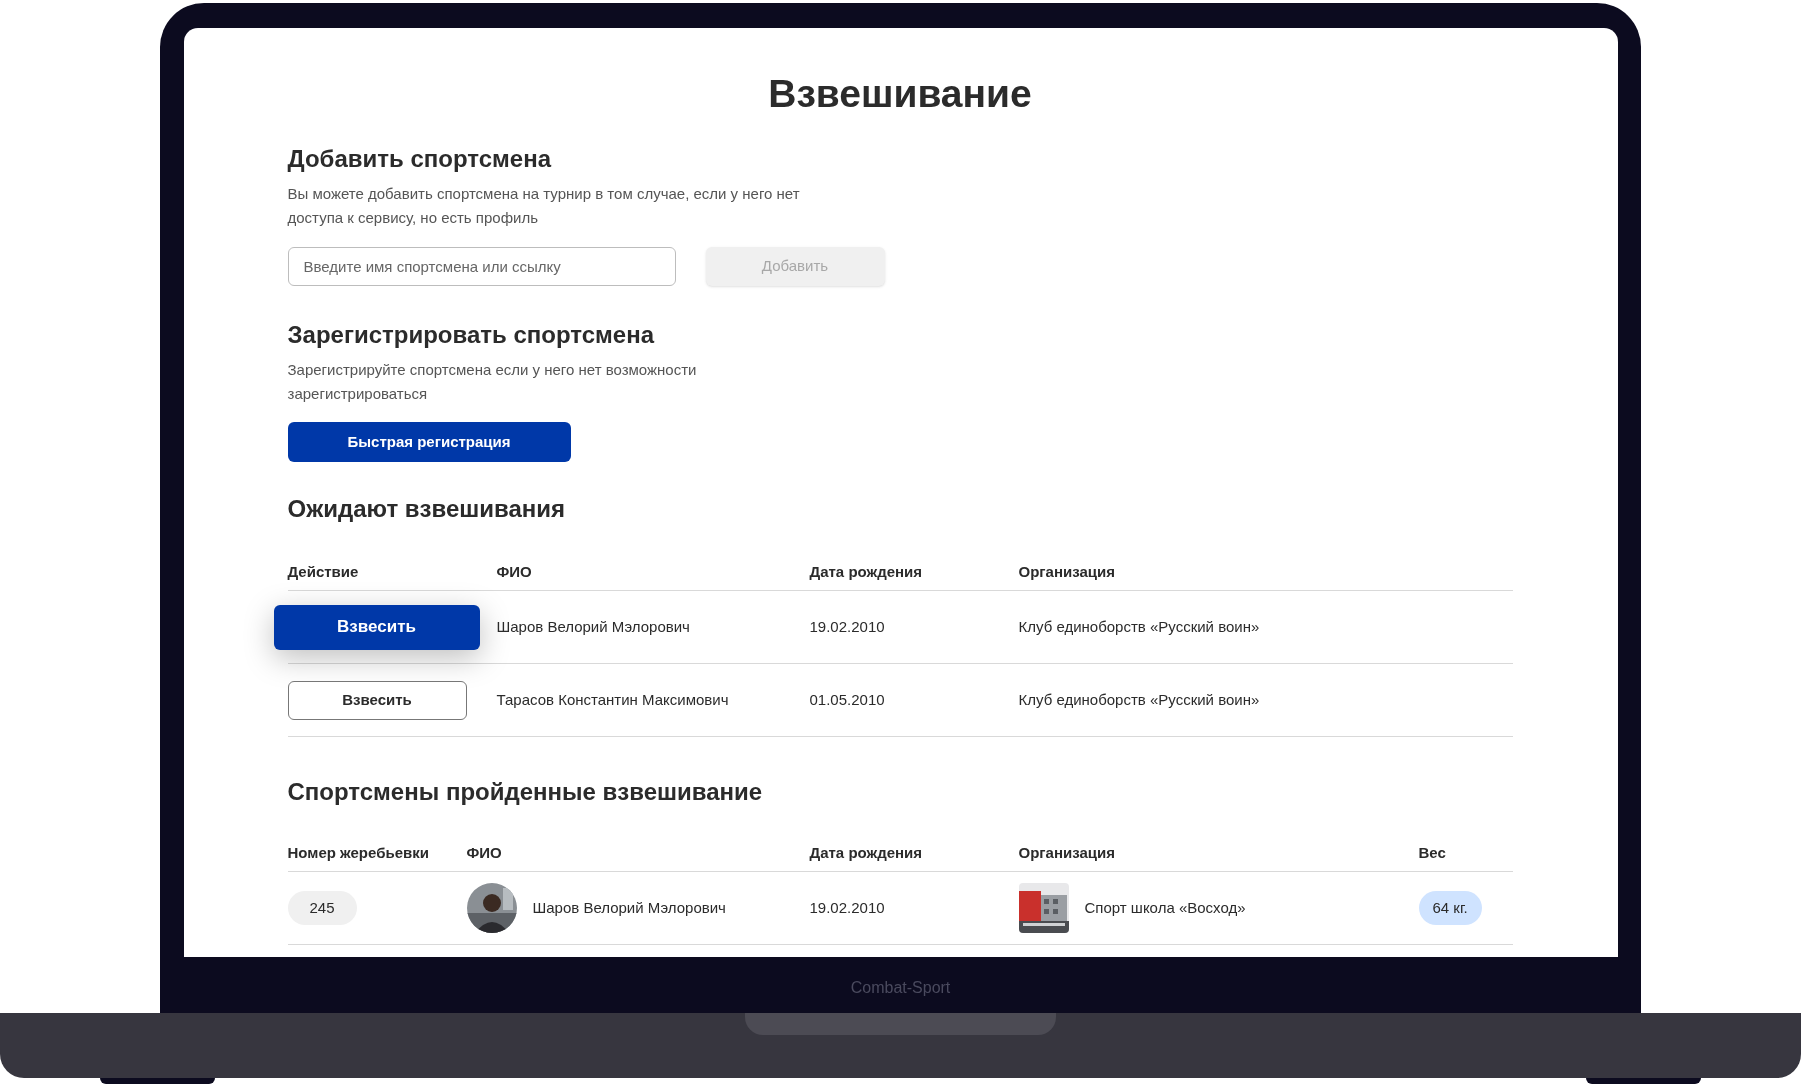 This screenshot has height=1087, width=1801. I want to click on weight-badge: 64 кг., so click(1450, 908).